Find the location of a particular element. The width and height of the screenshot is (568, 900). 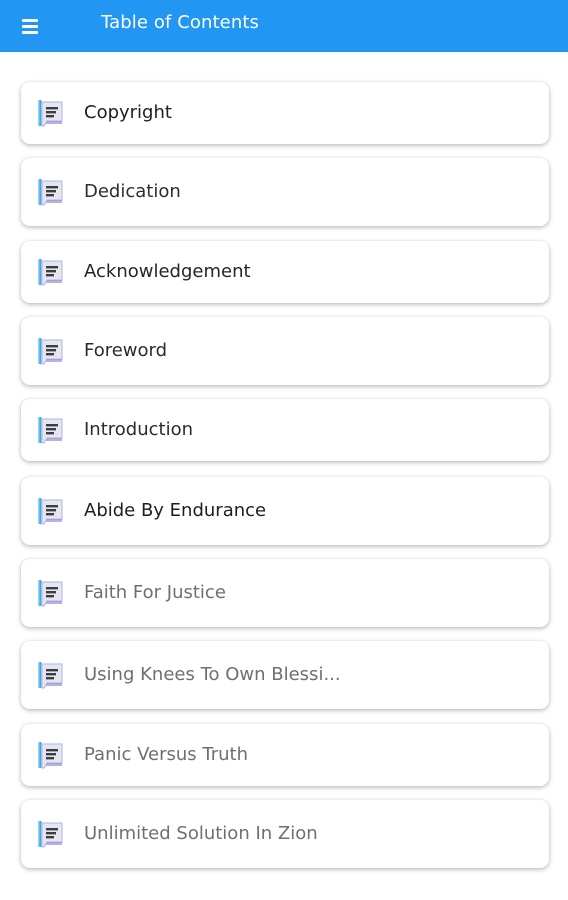

chapter-item: Acknowledgement is located at coordinates (285, 272).